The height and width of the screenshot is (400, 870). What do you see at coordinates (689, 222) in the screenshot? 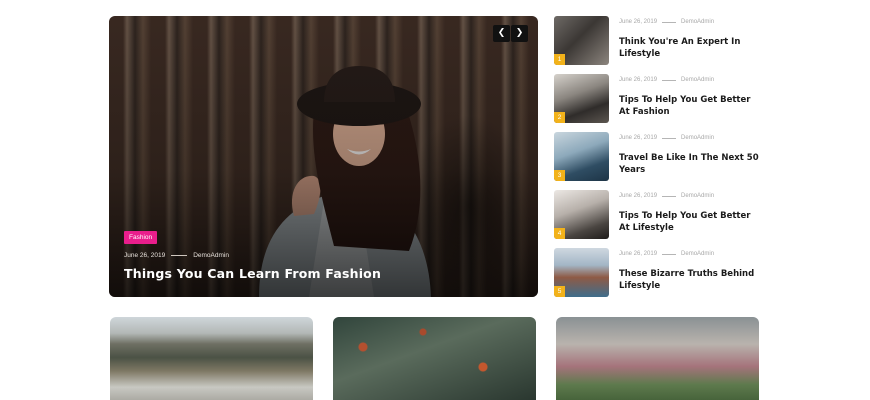
I see `post-title: Tips To Help You Get Better At Lifestyle` at bounding box center [689, 222].